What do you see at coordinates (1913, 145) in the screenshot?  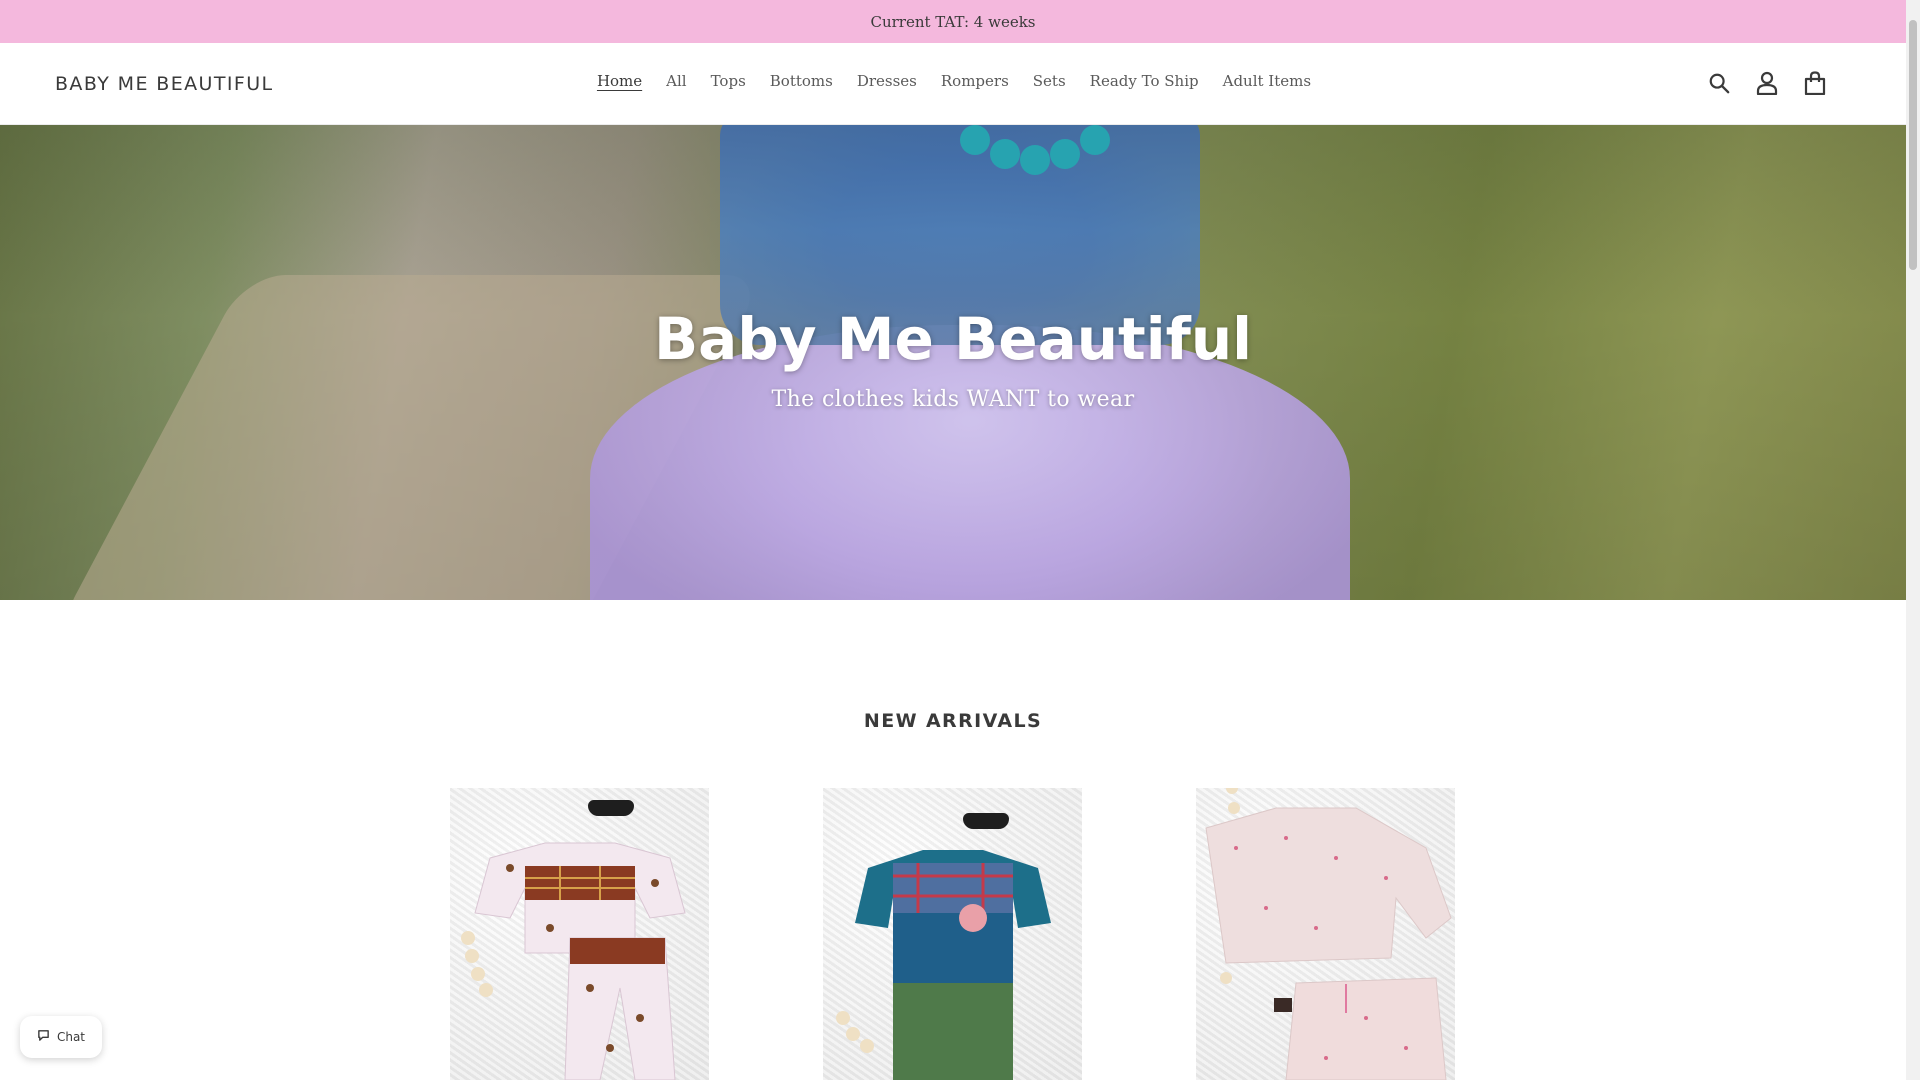 I see `scrollbar-thumb` at bounding box center [1913, 145].